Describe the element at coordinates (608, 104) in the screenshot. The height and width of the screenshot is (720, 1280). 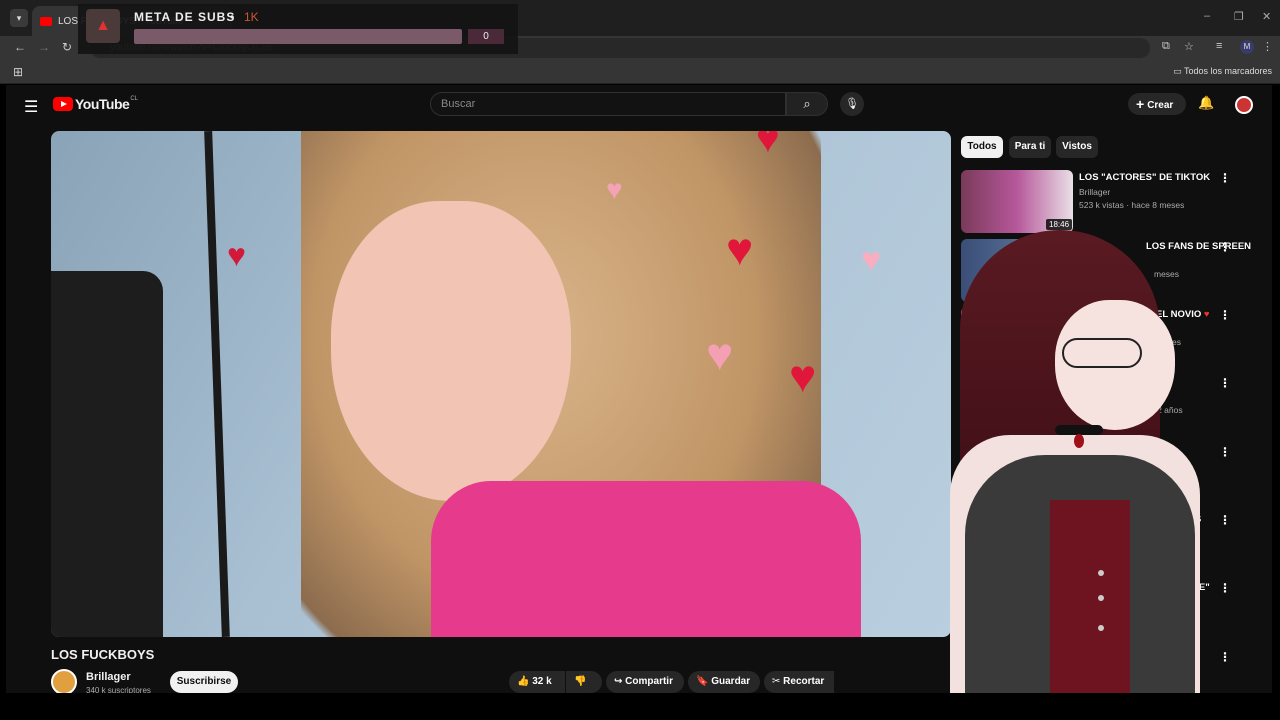
I see `search-input: Buscar` at that location.